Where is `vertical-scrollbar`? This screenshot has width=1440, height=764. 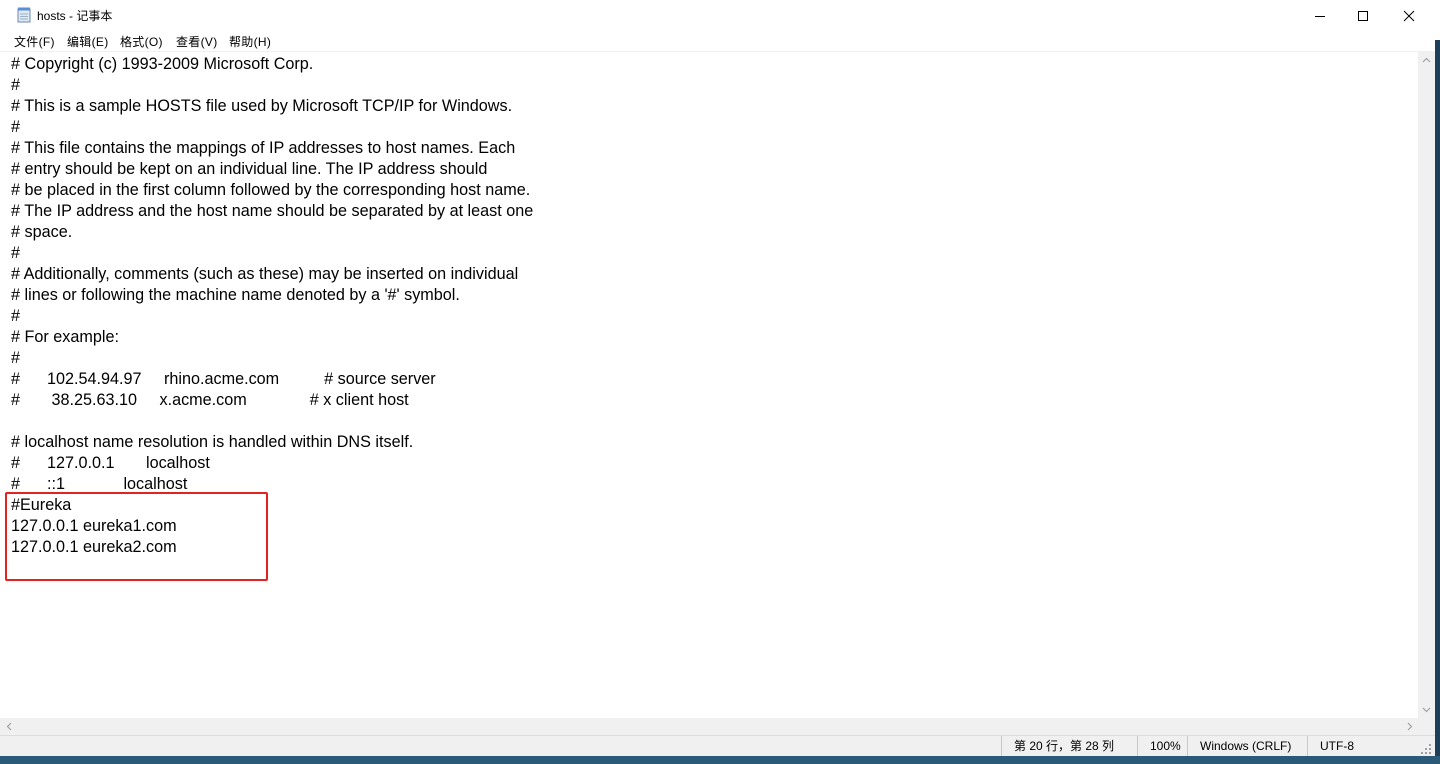 vertical-scrollbar is located at coordinates (1426, 384).